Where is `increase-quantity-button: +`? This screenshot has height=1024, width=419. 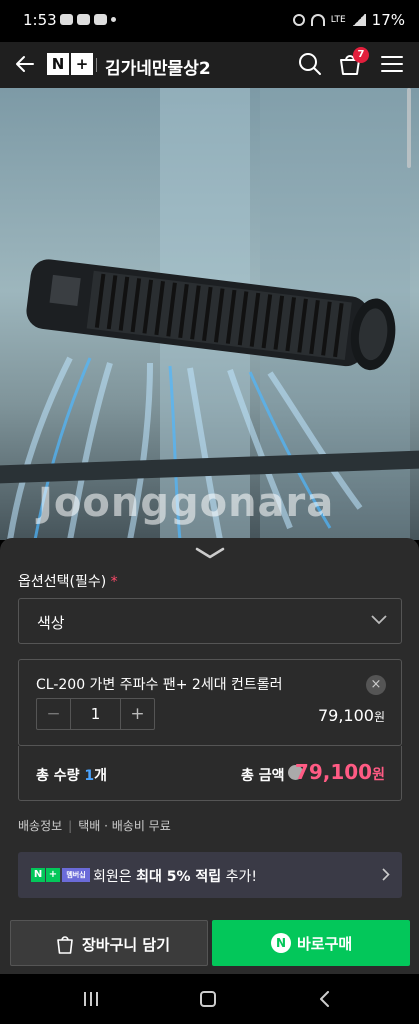 increase-quantity-button: + is located at coordinates (137, 714).